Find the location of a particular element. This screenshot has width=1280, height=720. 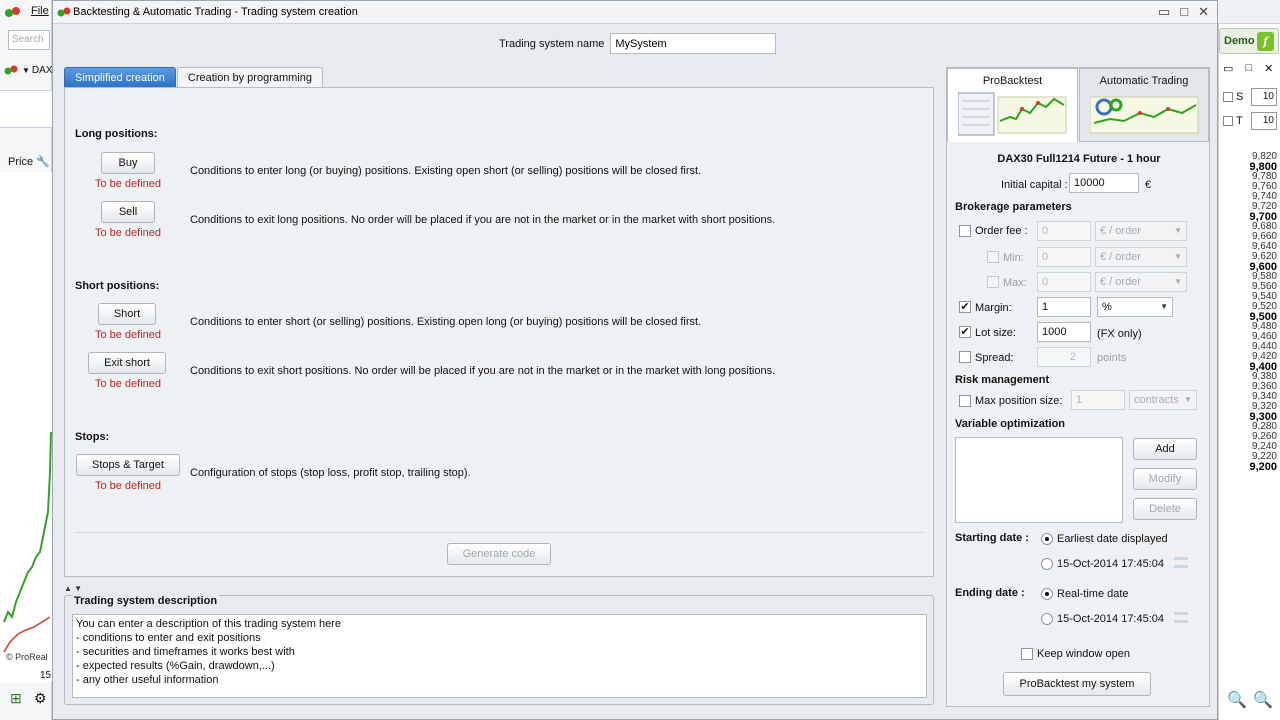

probacktest-chart-icon is located at coordinates (1012, 114).